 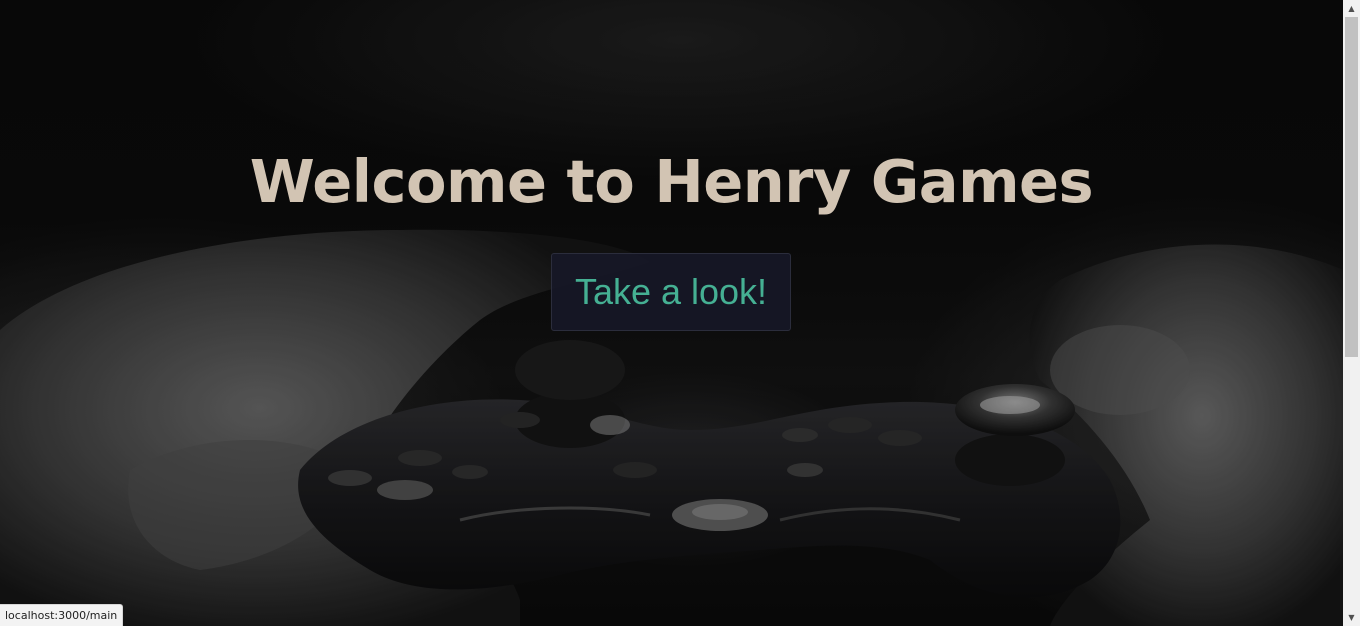 What do you see at coordinates (1351, 617) in the screenshot?
I see `scroll-down-arrow-icon: ▼` at bounding box center [1351, 617].